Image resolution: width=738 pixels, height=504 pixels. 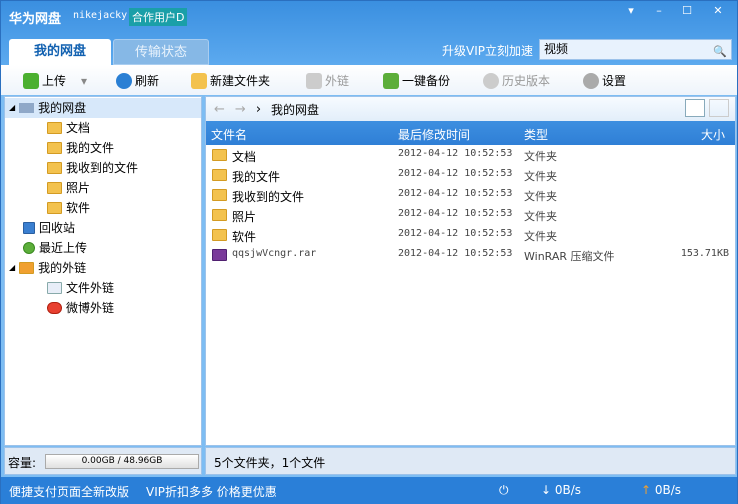 I want to click on menu-icon: ▾, so click(x=631, y=12).